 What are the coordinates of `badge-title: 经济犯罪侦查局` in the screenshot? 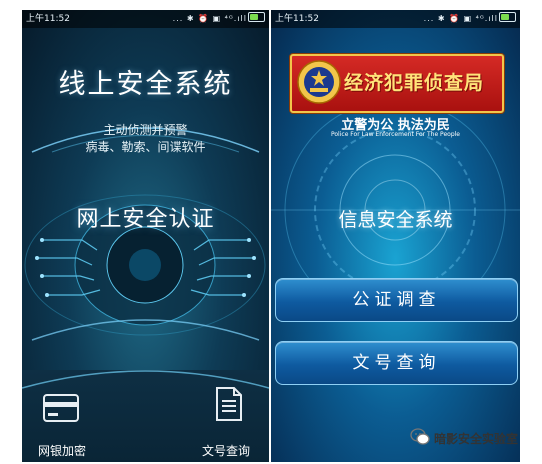 It's located at (414, 83).